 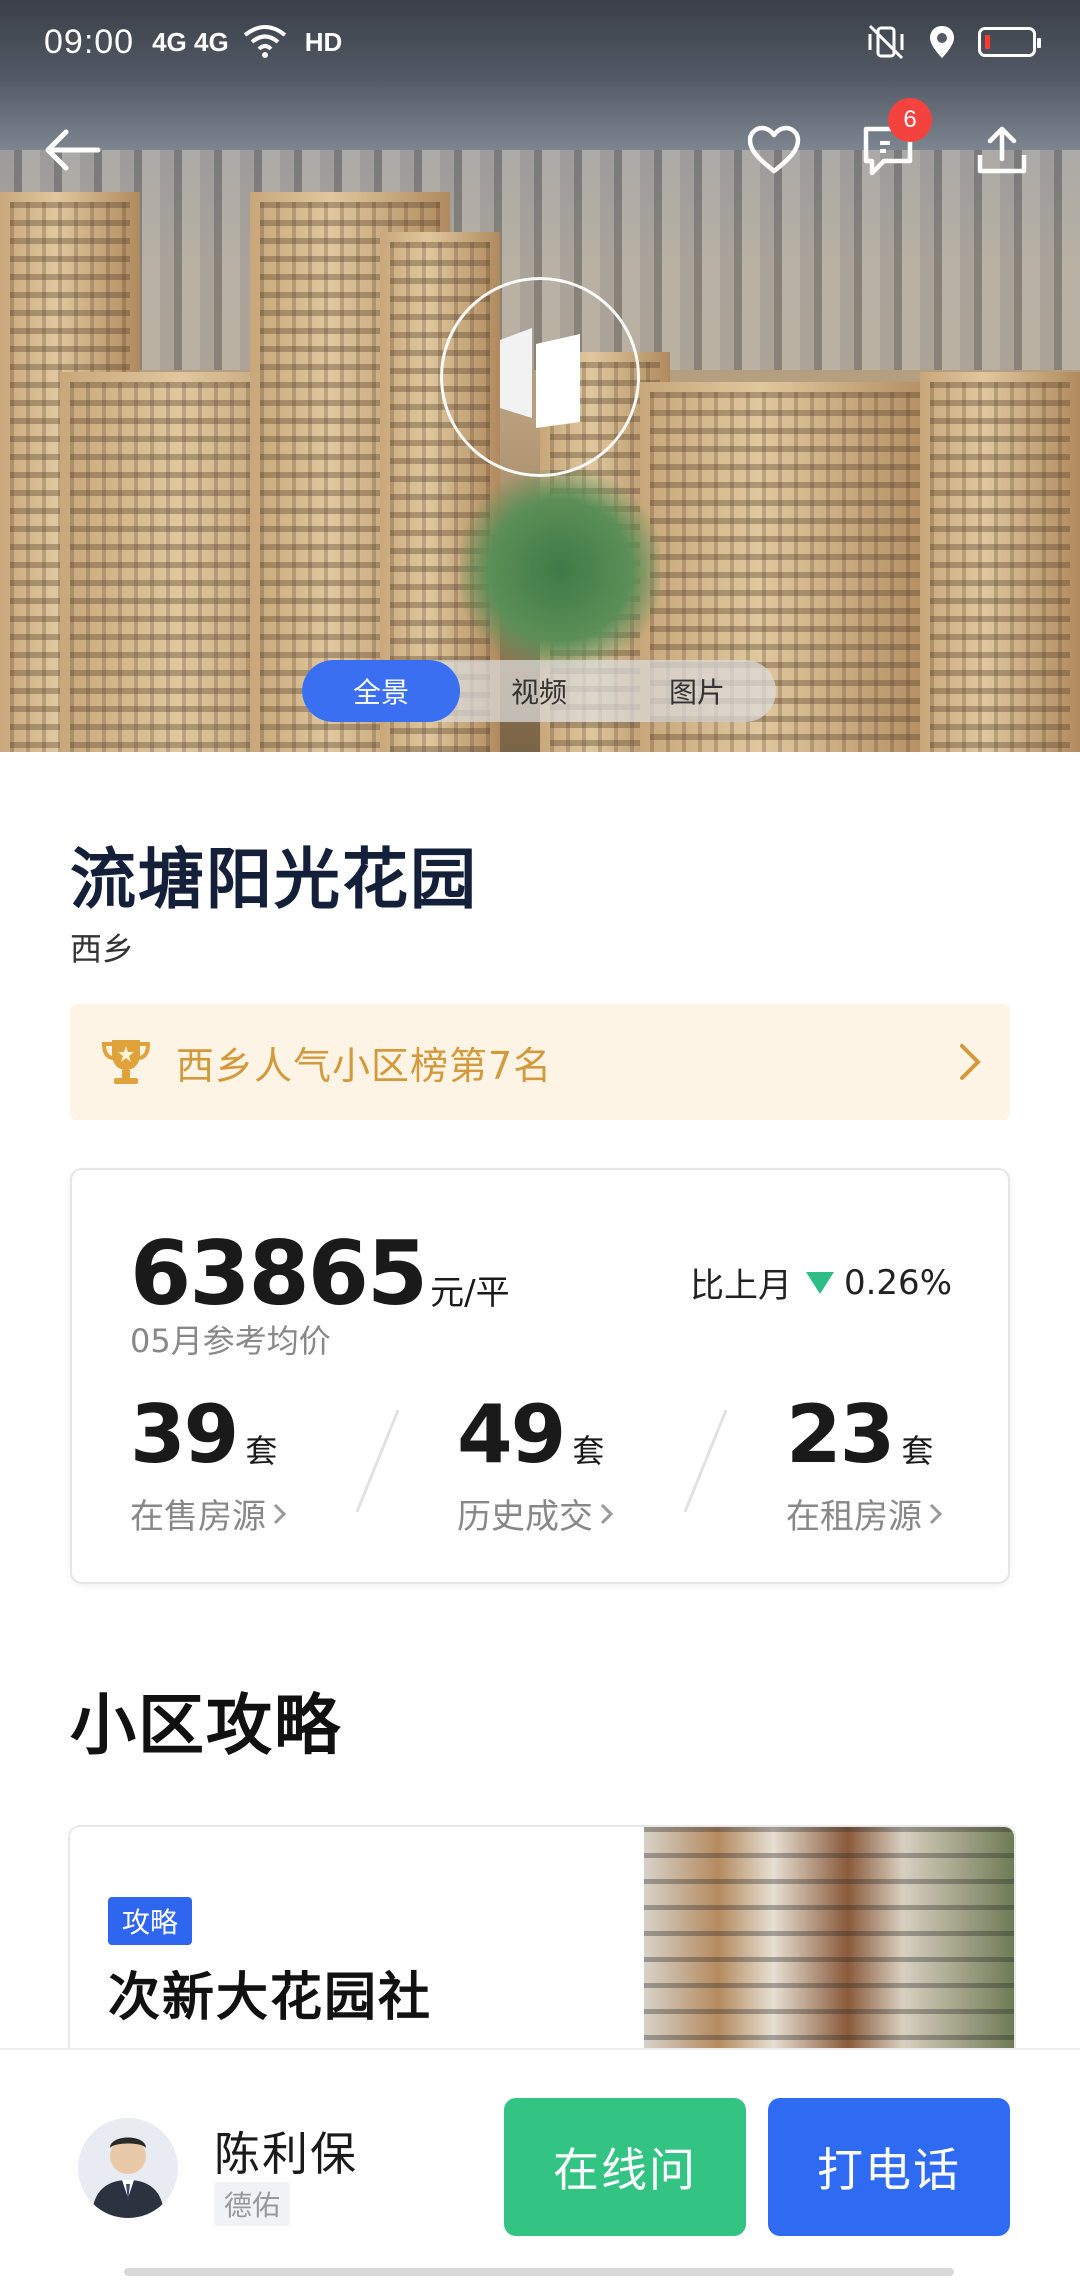 I want to click on average-price: 63865 元/平, so click(x=320, y=1273).